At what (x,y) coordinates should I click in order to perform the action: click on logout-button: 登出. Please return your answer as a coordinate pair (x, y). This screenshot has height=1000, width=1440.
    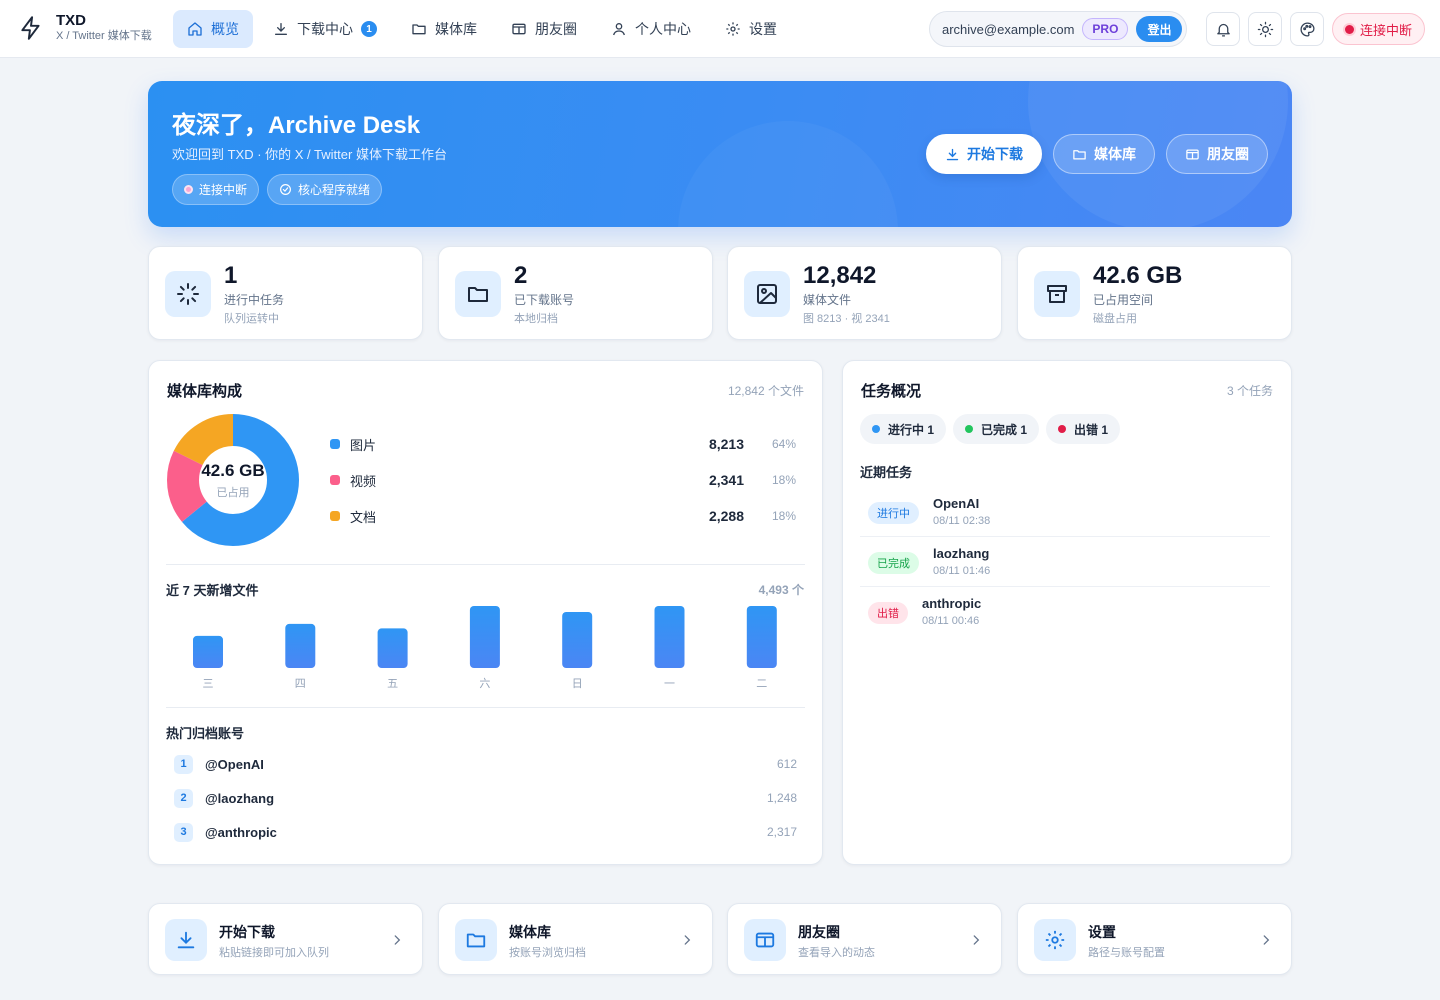
    Looking at the image, I should click on (1159, 29).